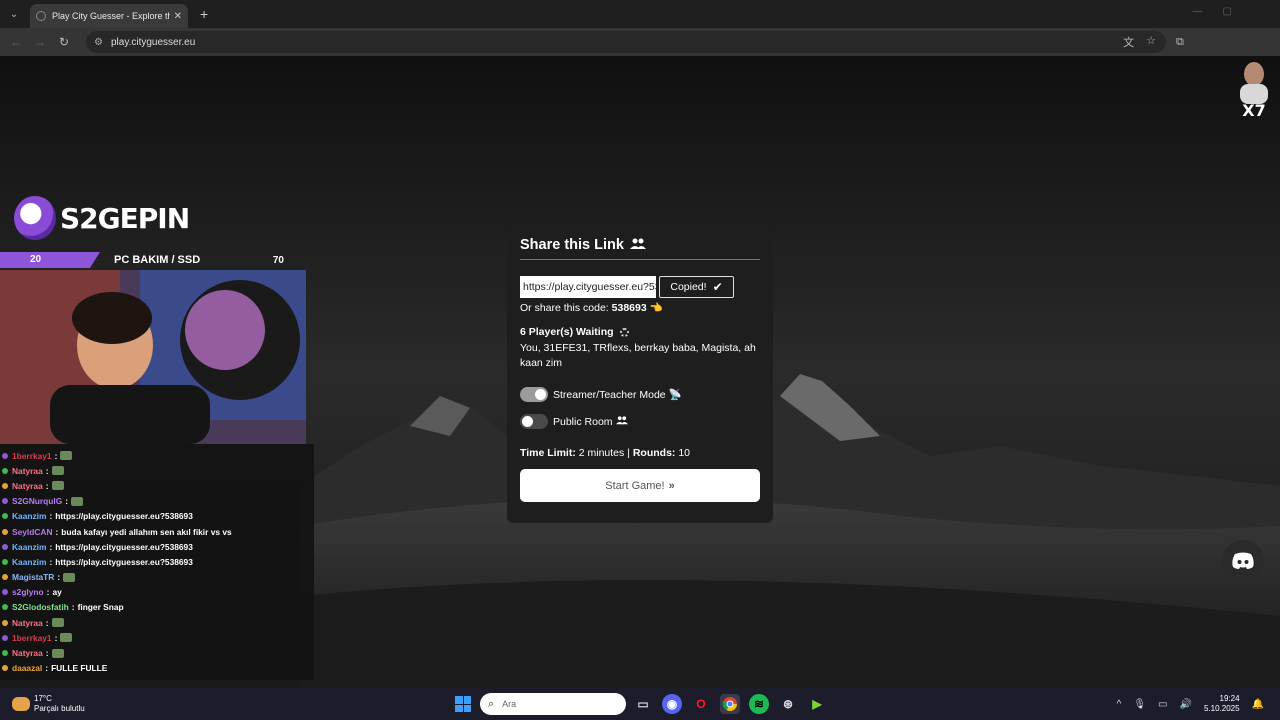 Image resolution: width=1280 pixels, height=720 pixels. Describe the element at coordinates (509, 704) in the screenshot. I see `search-placeholder: Ara` at that location.